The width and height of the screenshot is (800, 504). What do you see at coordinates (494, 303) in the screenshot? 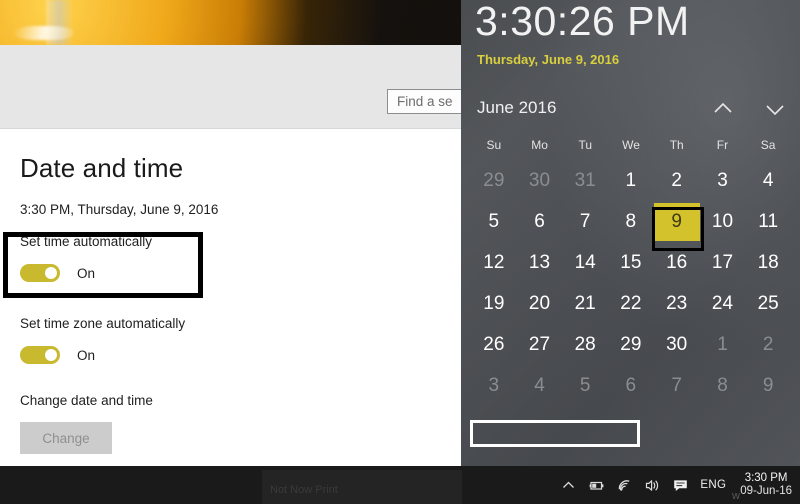
I see `calendar-day: 19` at bounding box center [494, 303].